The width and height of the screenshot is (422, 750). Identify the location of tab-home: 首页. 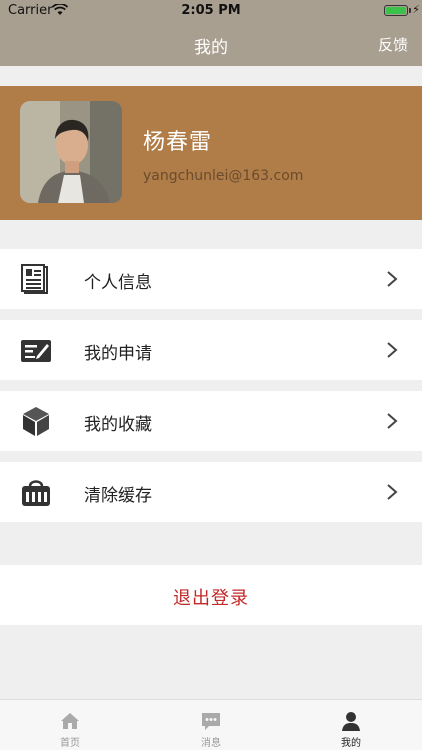
(70, 725).